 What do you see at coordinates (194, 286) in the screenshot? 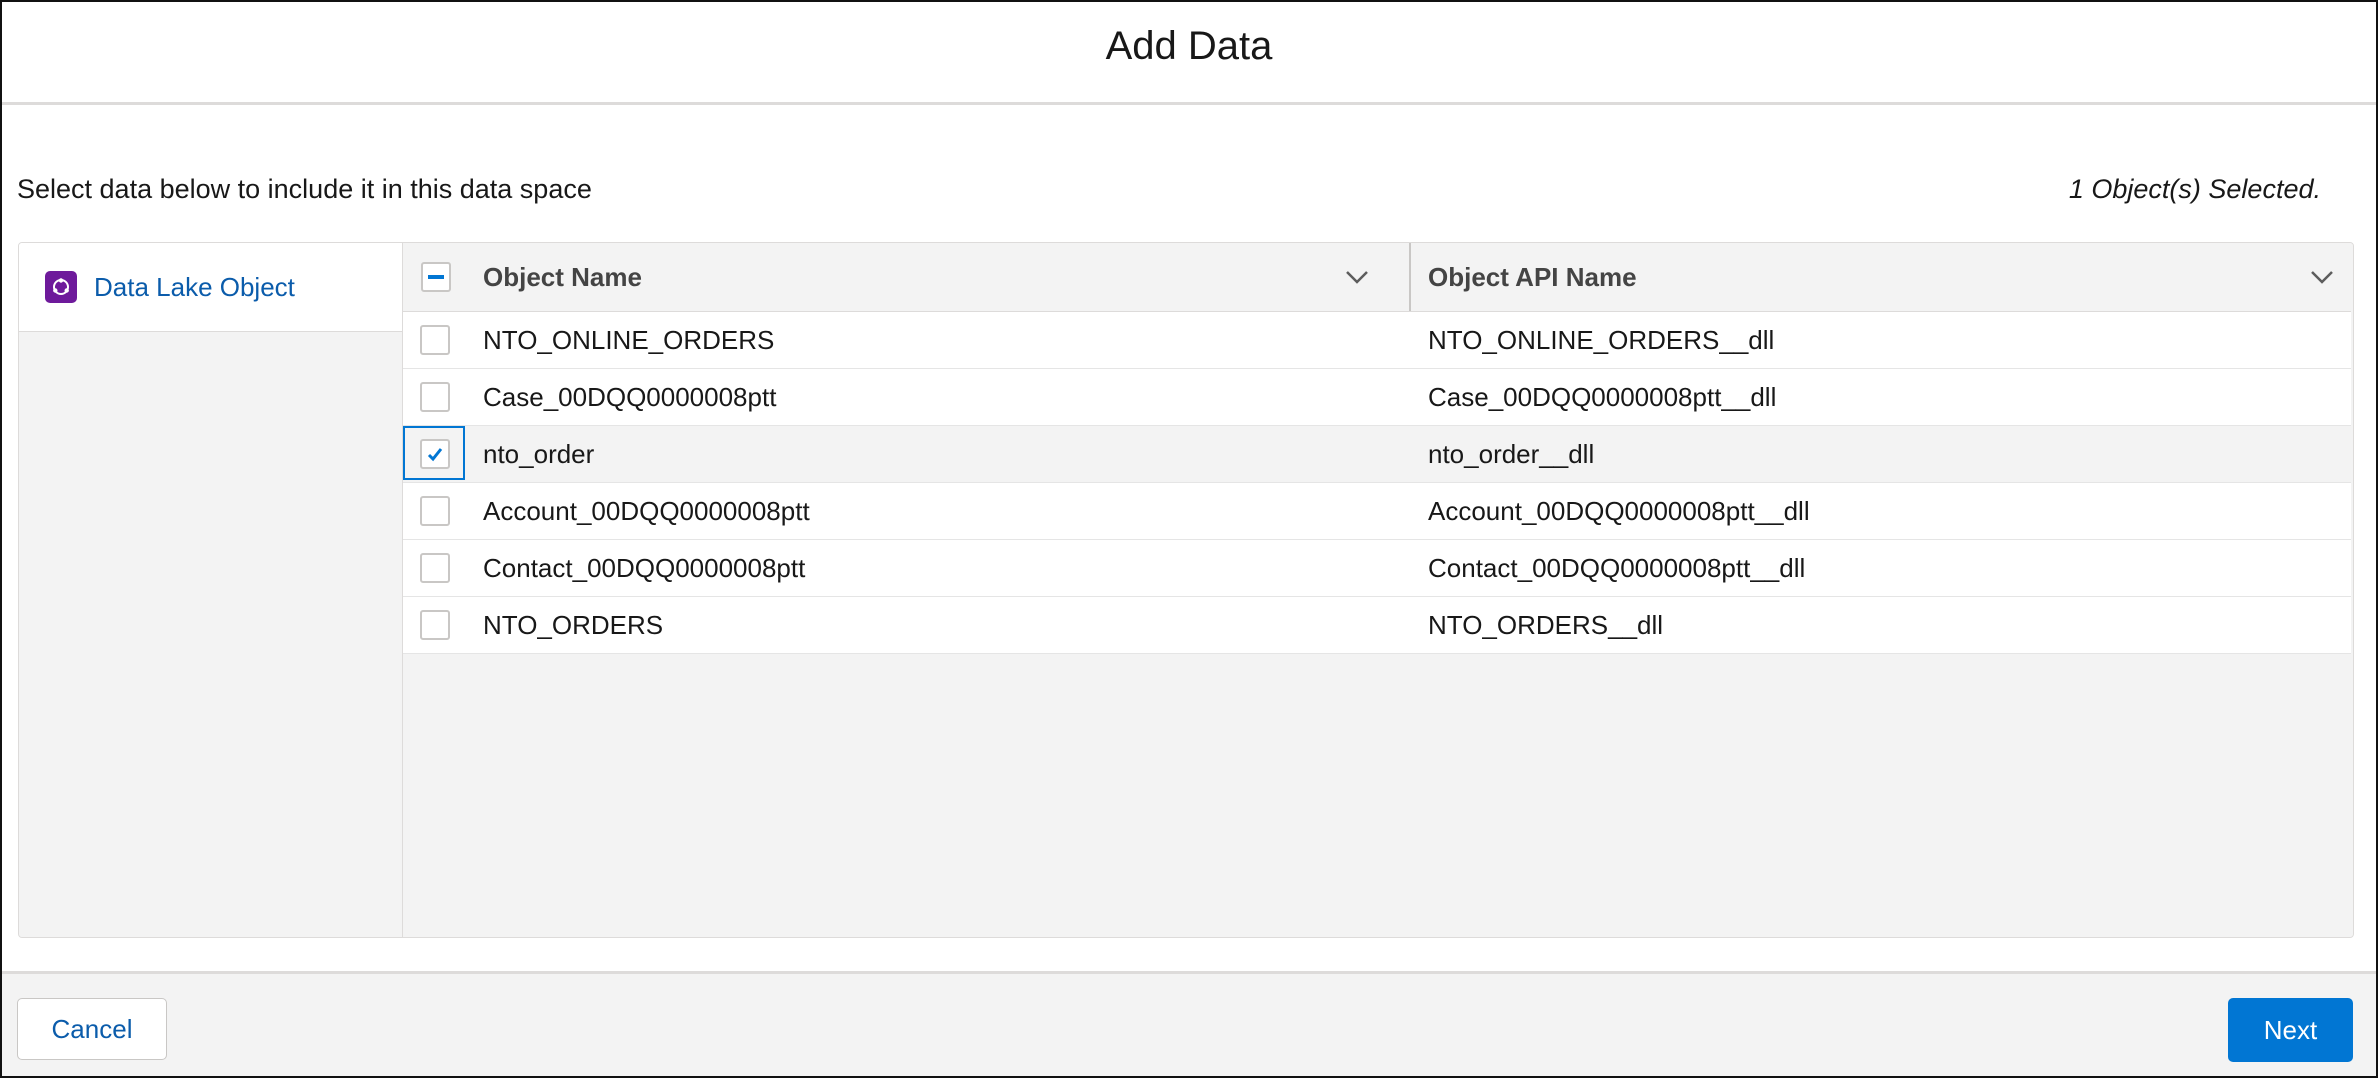
I see `sidebar-item-label: Data Lake Object` at bounding box center [194, 286].